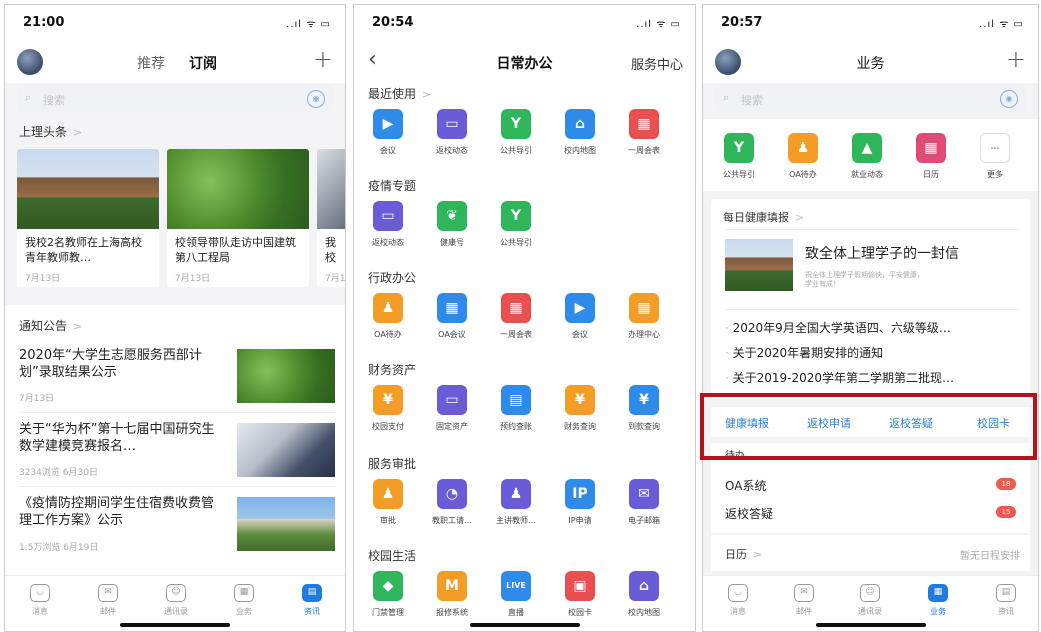 The width and height of the screenshot is (1041, 632). What do you see at coordinates (177, 377) in the screenshot?
I see `notice-item: 2020年“大学生志愿服务西部计划”录取结果公示 7月13日` at bounding box center [177, 377].